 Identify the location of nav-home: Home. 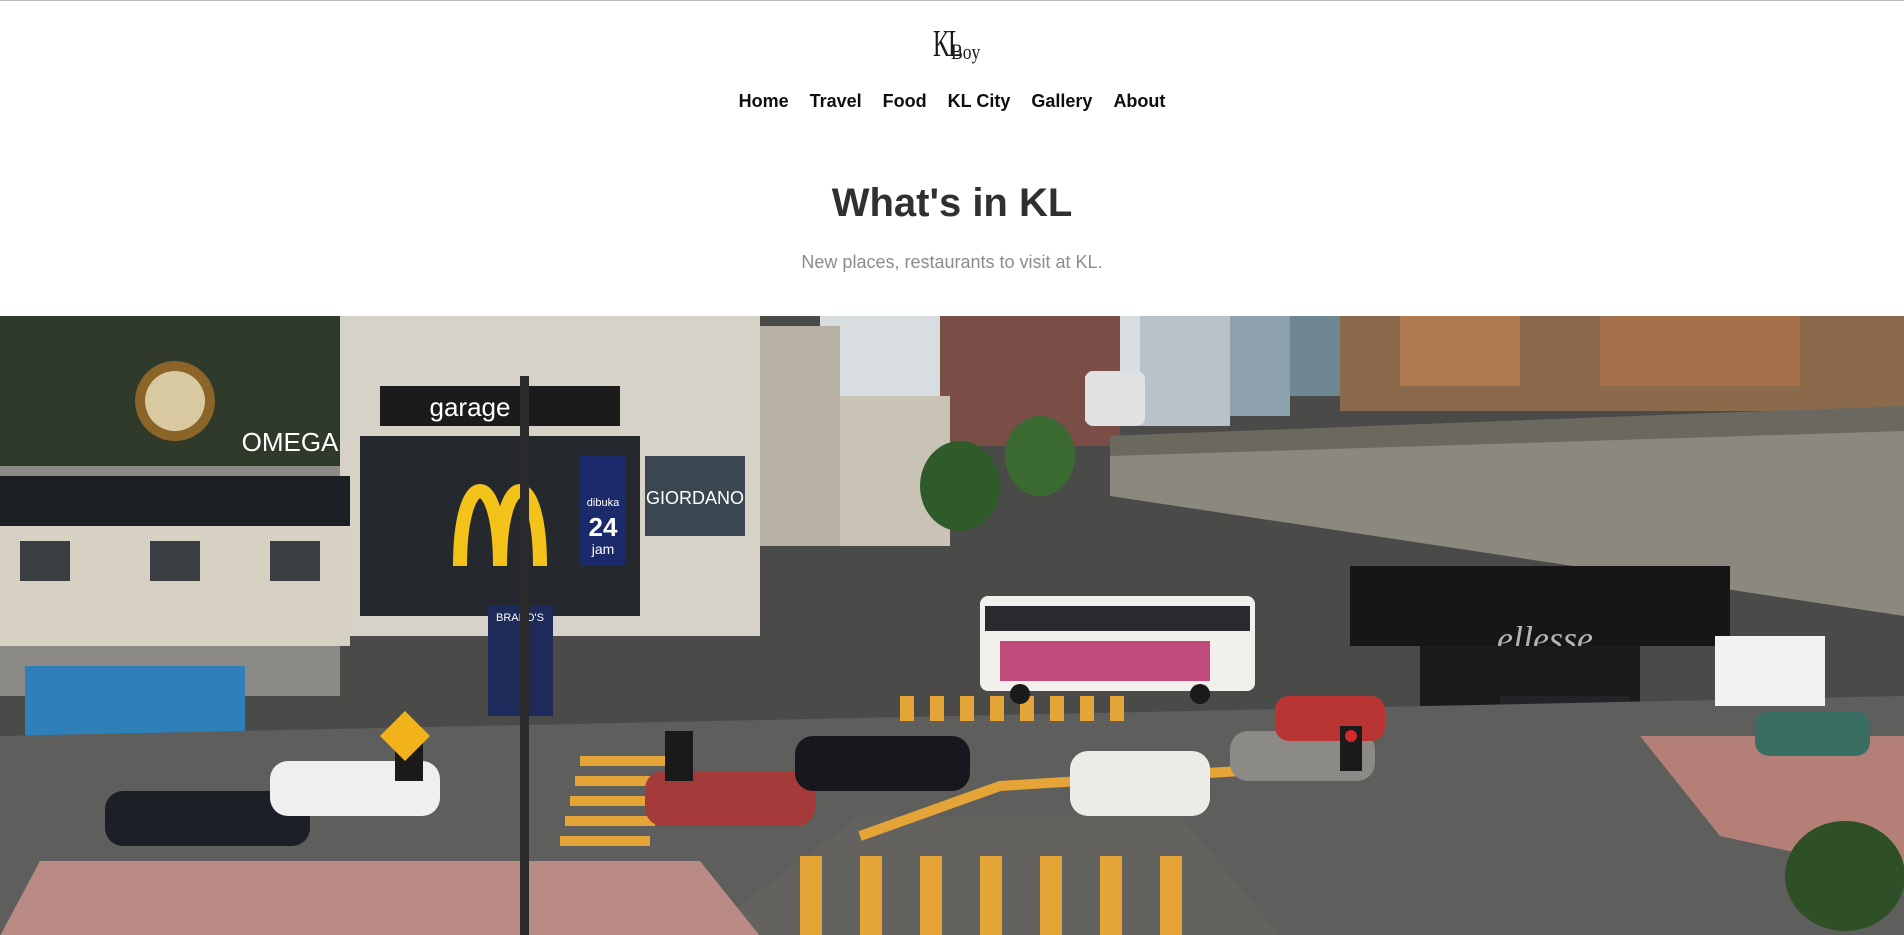
(764, 101).